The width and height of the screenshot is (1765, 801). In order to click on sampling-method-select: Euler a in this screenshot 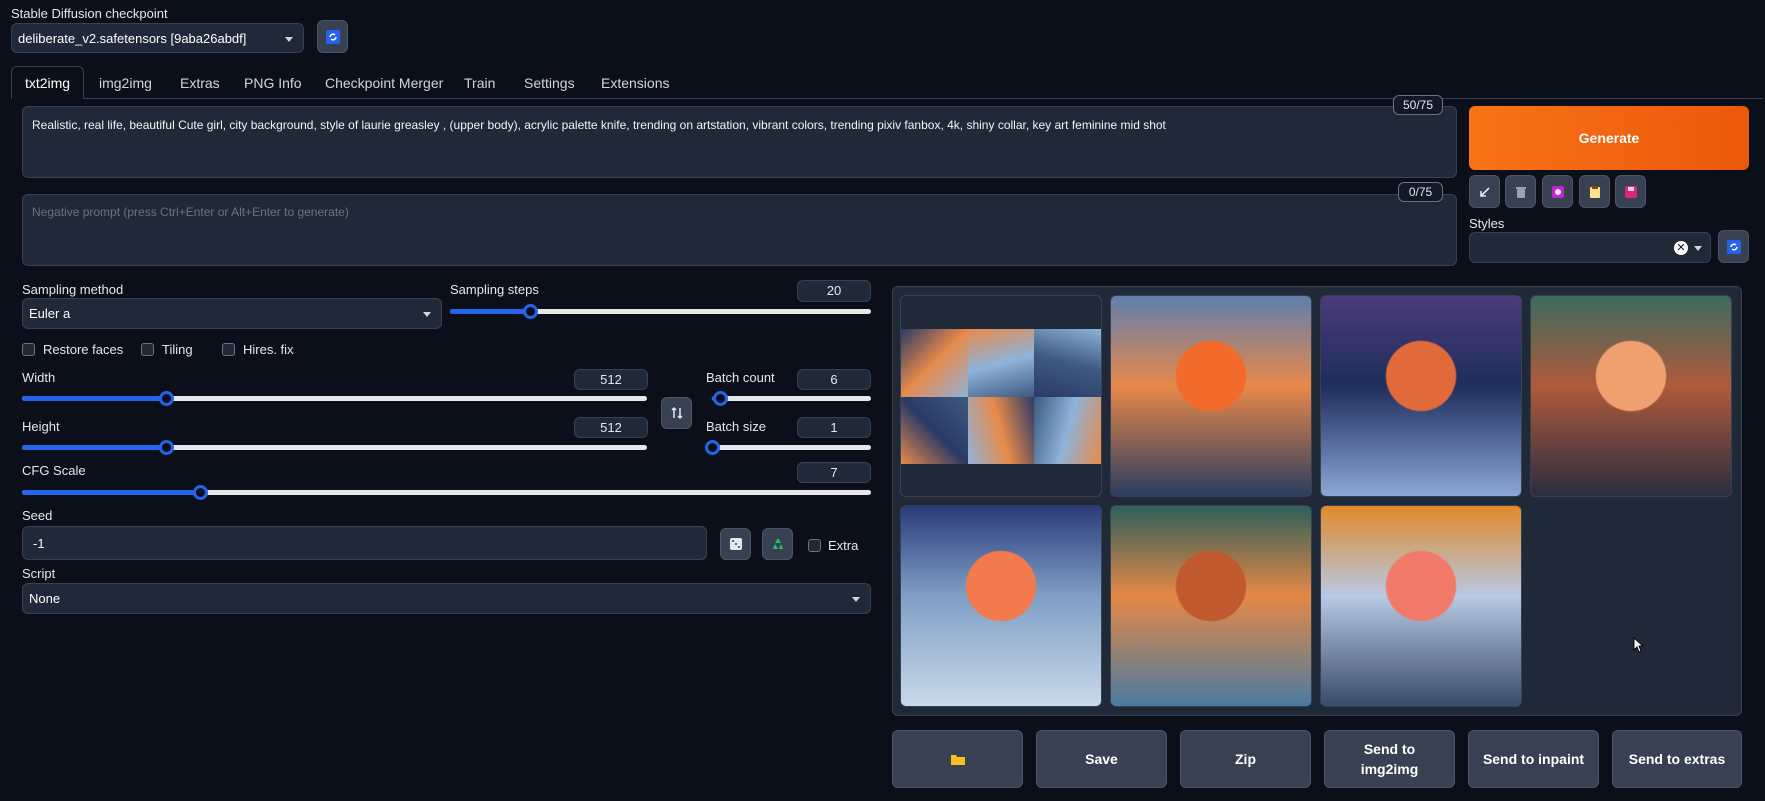, I will do `click(232, 313)`.